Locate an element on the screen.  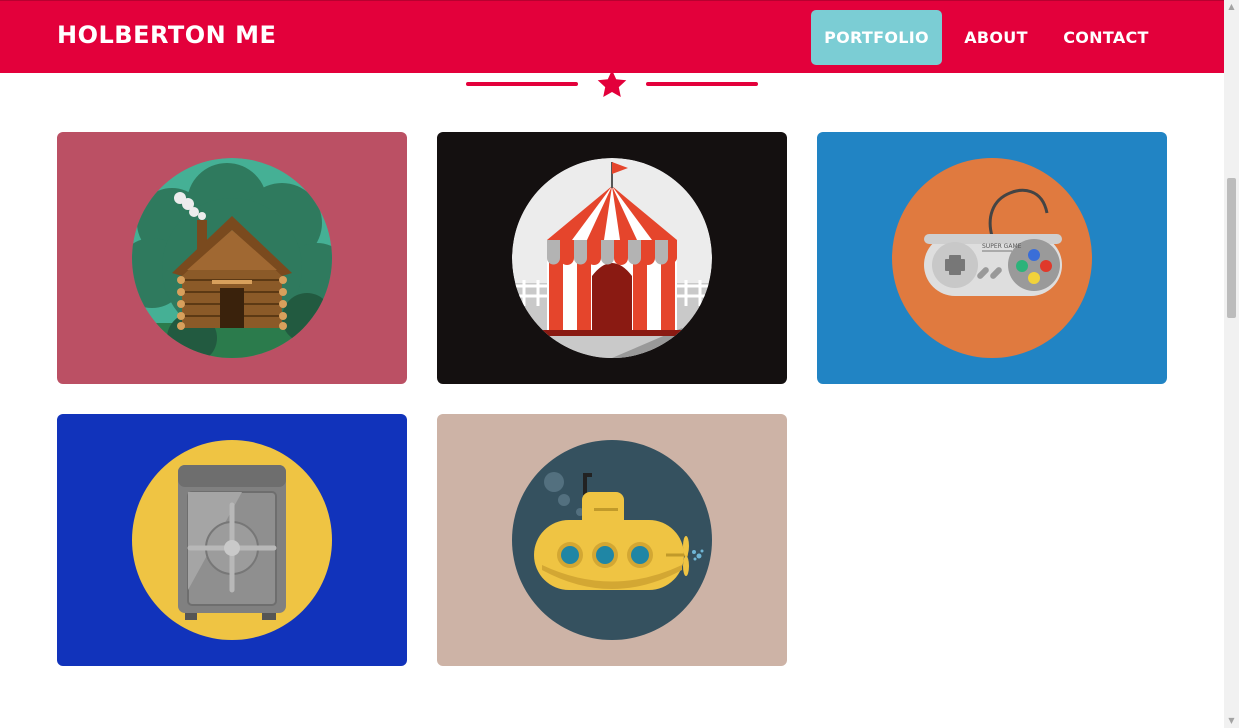
scroll-down-icon: ▼ is located at coordinates (1231, 721).